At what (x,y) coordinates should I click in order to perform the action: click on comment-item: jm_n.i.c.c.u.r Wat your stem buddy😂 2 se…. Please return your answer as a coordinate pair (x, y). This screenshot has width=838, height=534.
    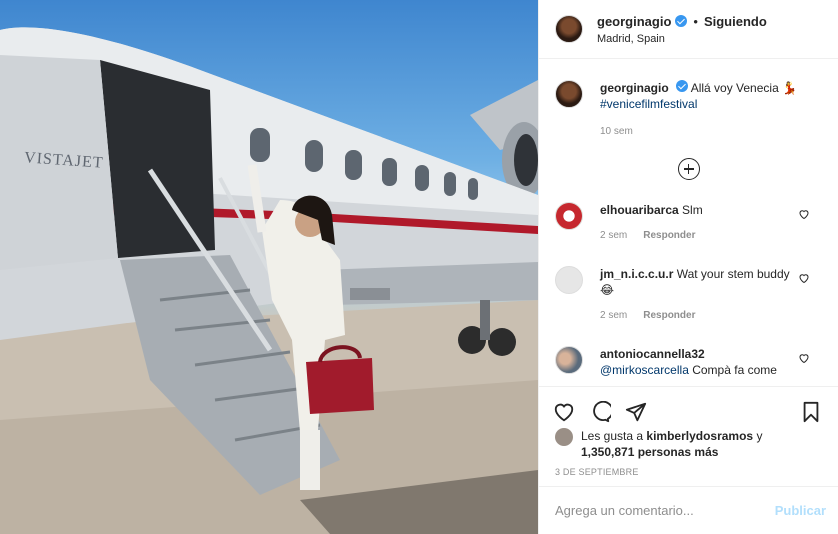
    Looking at the image, I should click on (688, 295).